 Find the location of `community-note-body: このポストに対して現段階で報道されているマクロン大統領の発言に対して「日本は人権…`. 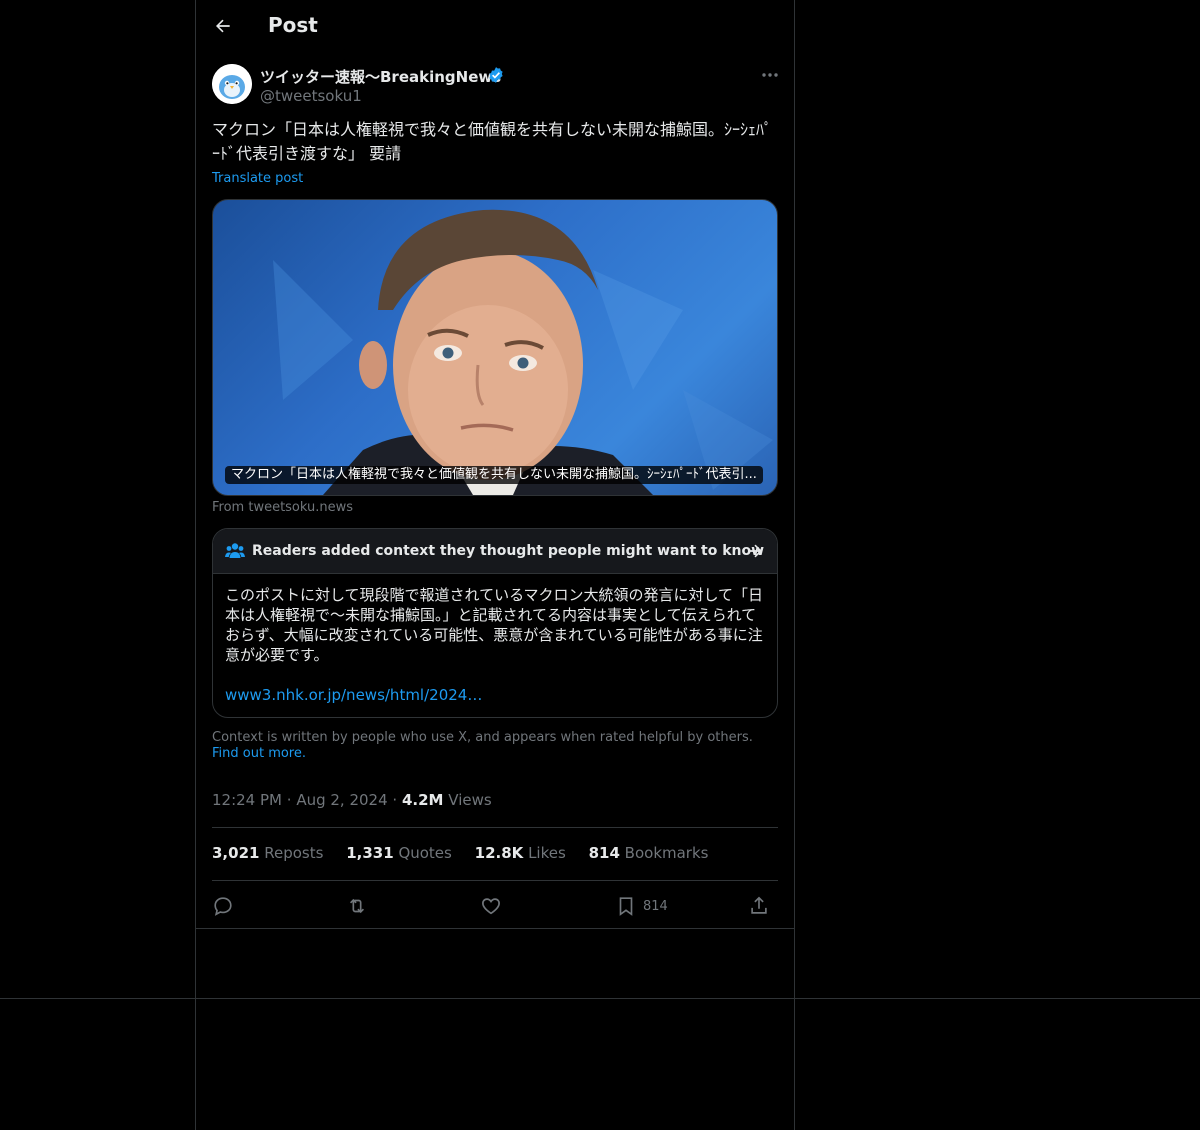

community-note-body: このポストに対して現段階で報道されているマクロン大統領の発言に対して「日本は人権… is located at coordinates (494, 625).